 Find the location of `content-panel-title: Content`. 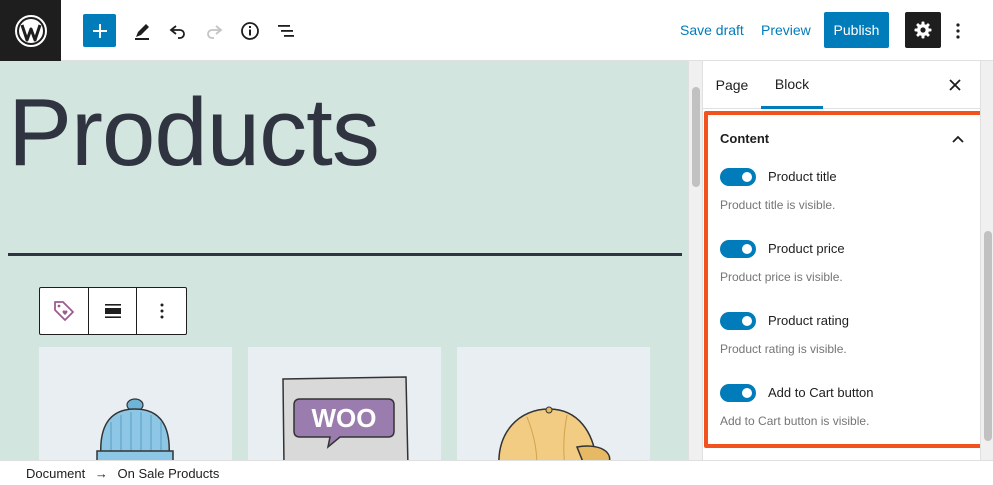

content-panel-title: Content is located at coordinates (744, 138).